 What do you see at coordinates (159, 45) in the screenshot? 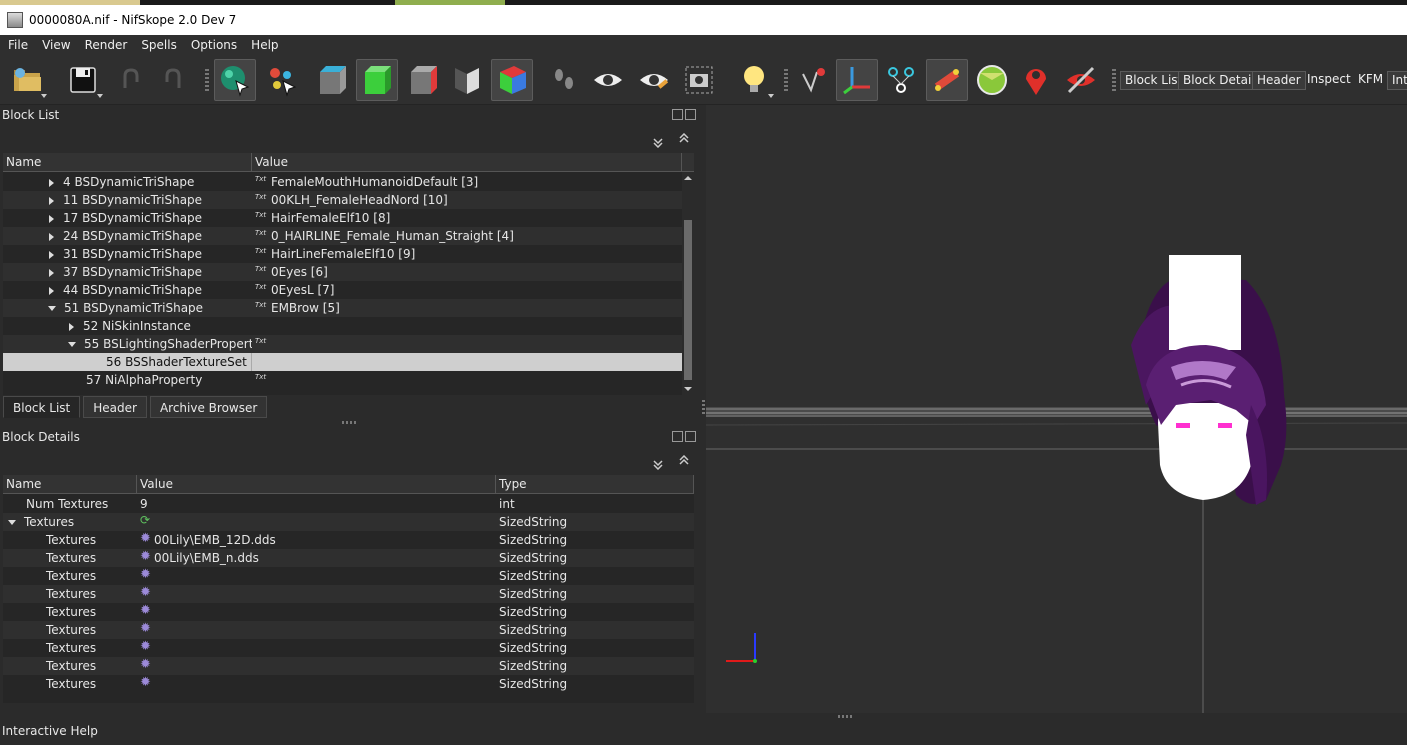
I see `menu-spells: Spells` at bounding box center [159, 45].